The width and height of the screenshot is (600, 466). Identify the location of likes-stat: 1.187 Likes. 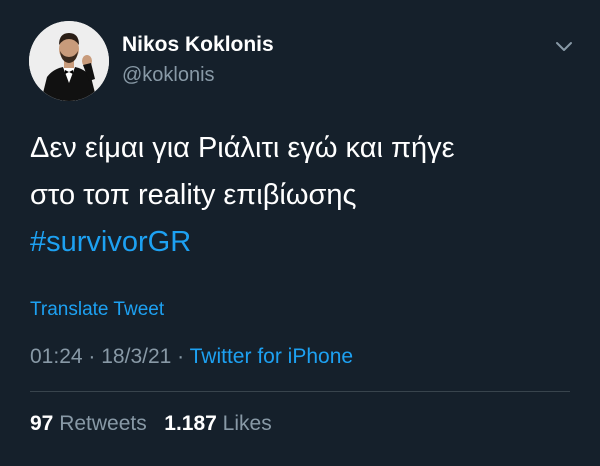
(217, 423).